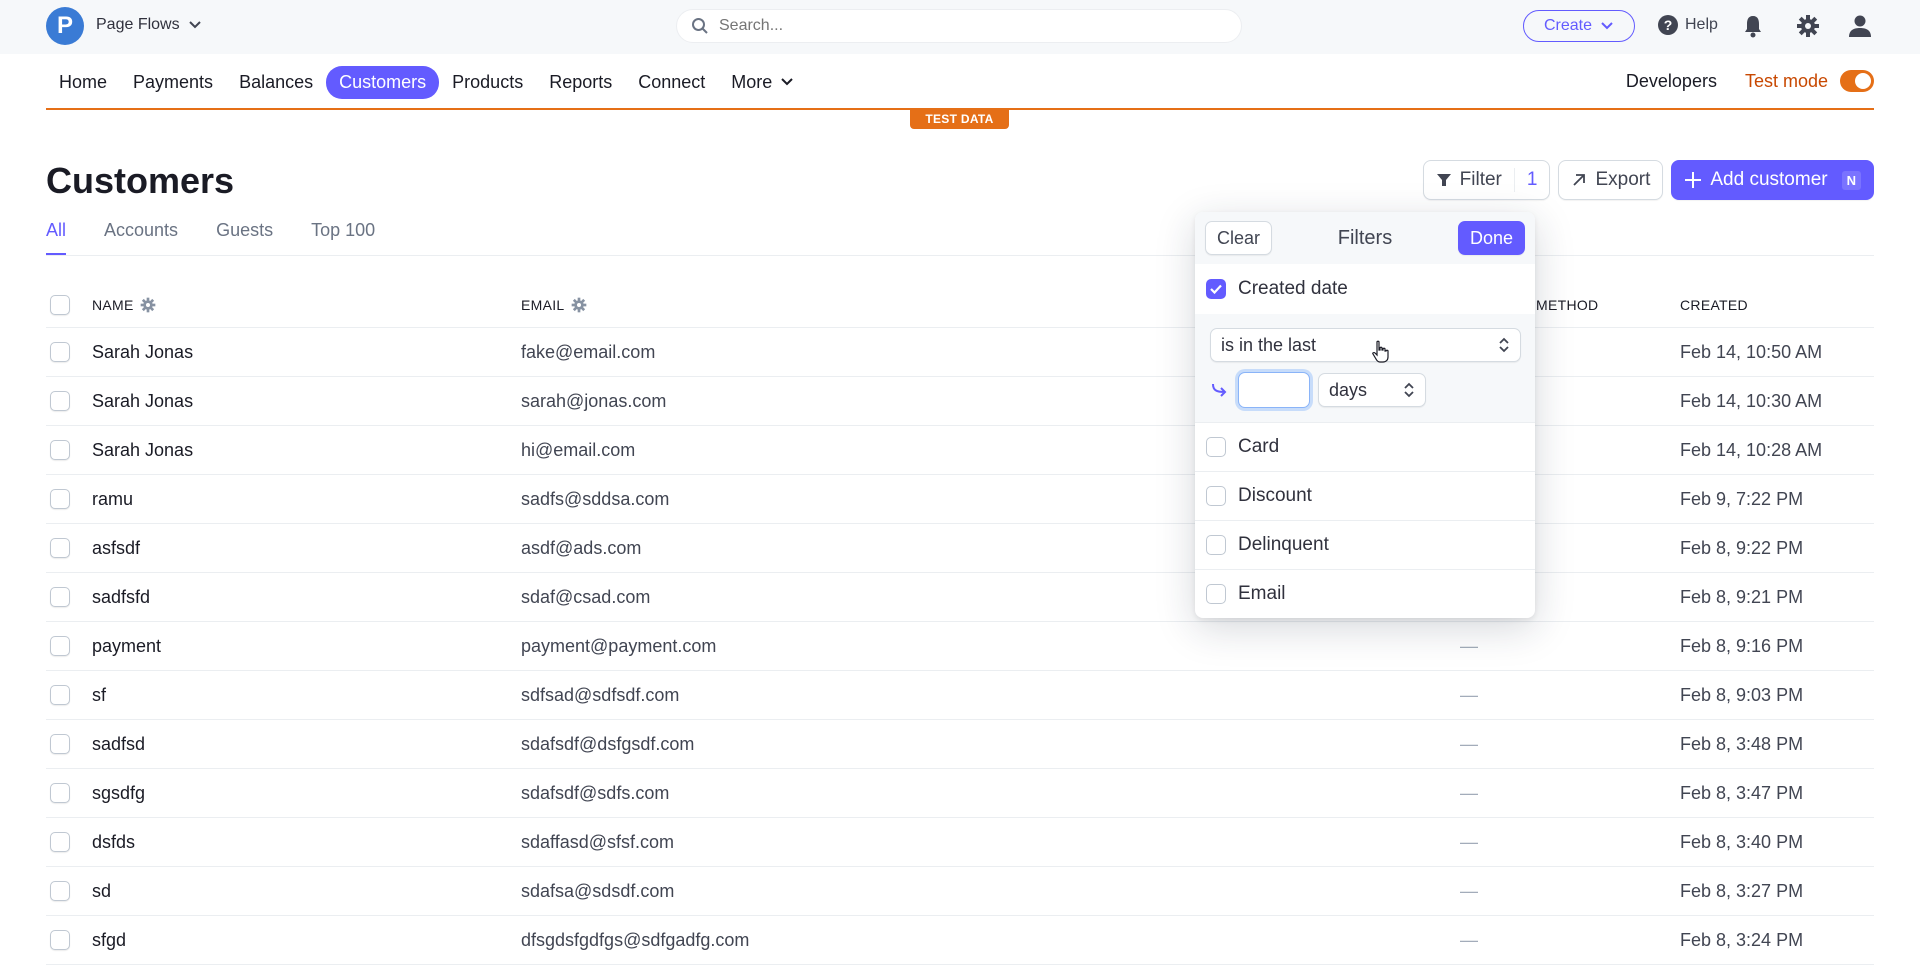 Image resolution: width=1920 pixels, height=980 pixels. Describe the element at coordinates (1693, 180) in the screenshot. I see `plus-icon` at that location.